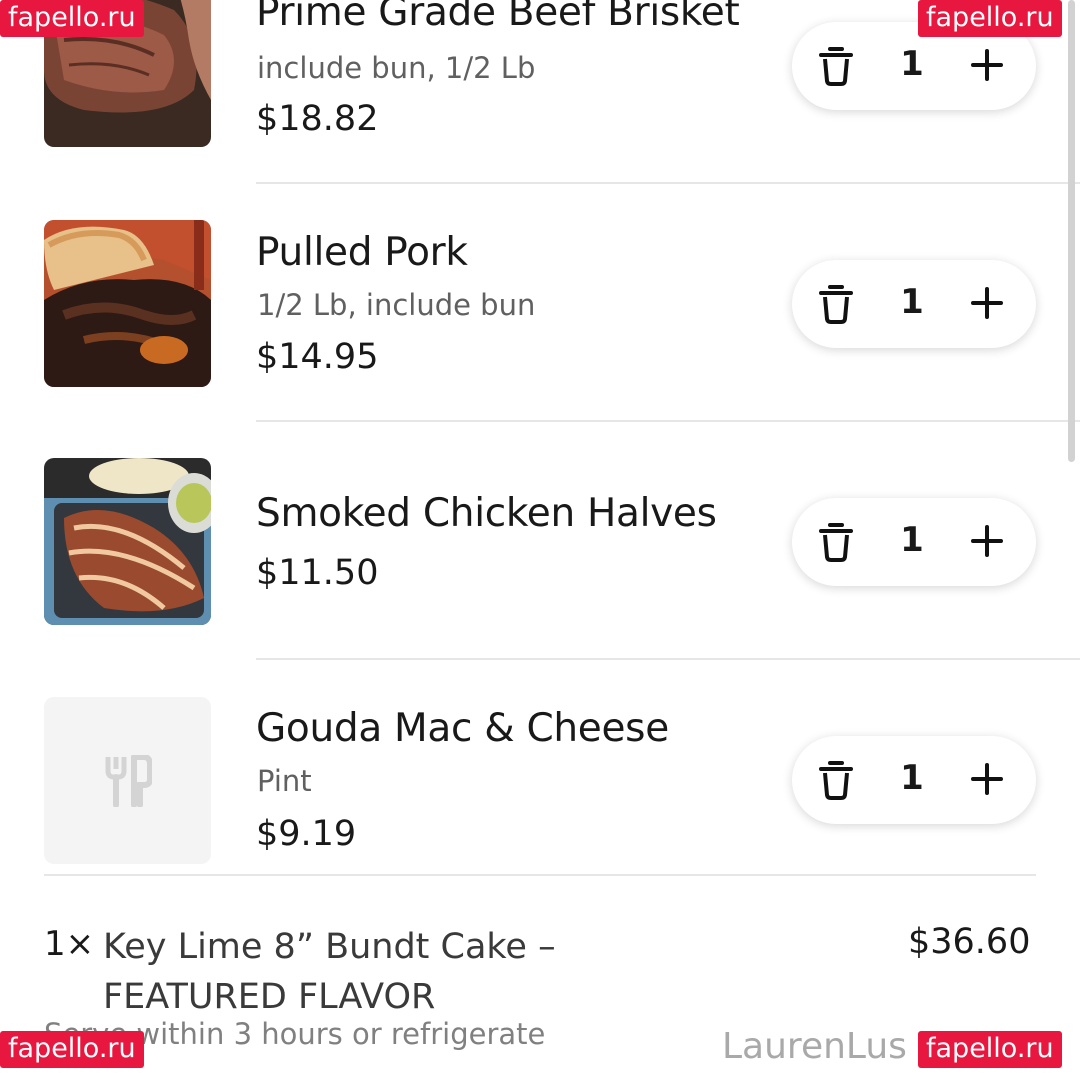  What do you see at coordinates (814, 1046) in the screenshot?
I see `handle-watermark: LaurenLus` at bounding box center [814, 1046].